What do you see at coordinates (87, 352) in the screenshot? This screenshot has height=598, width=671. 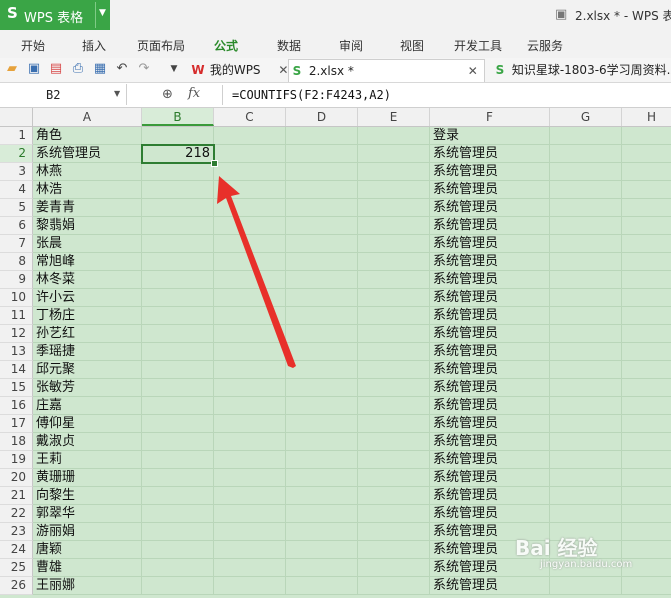 I see `cell-a: 季瑶捷` at bounding box center [87, 352].